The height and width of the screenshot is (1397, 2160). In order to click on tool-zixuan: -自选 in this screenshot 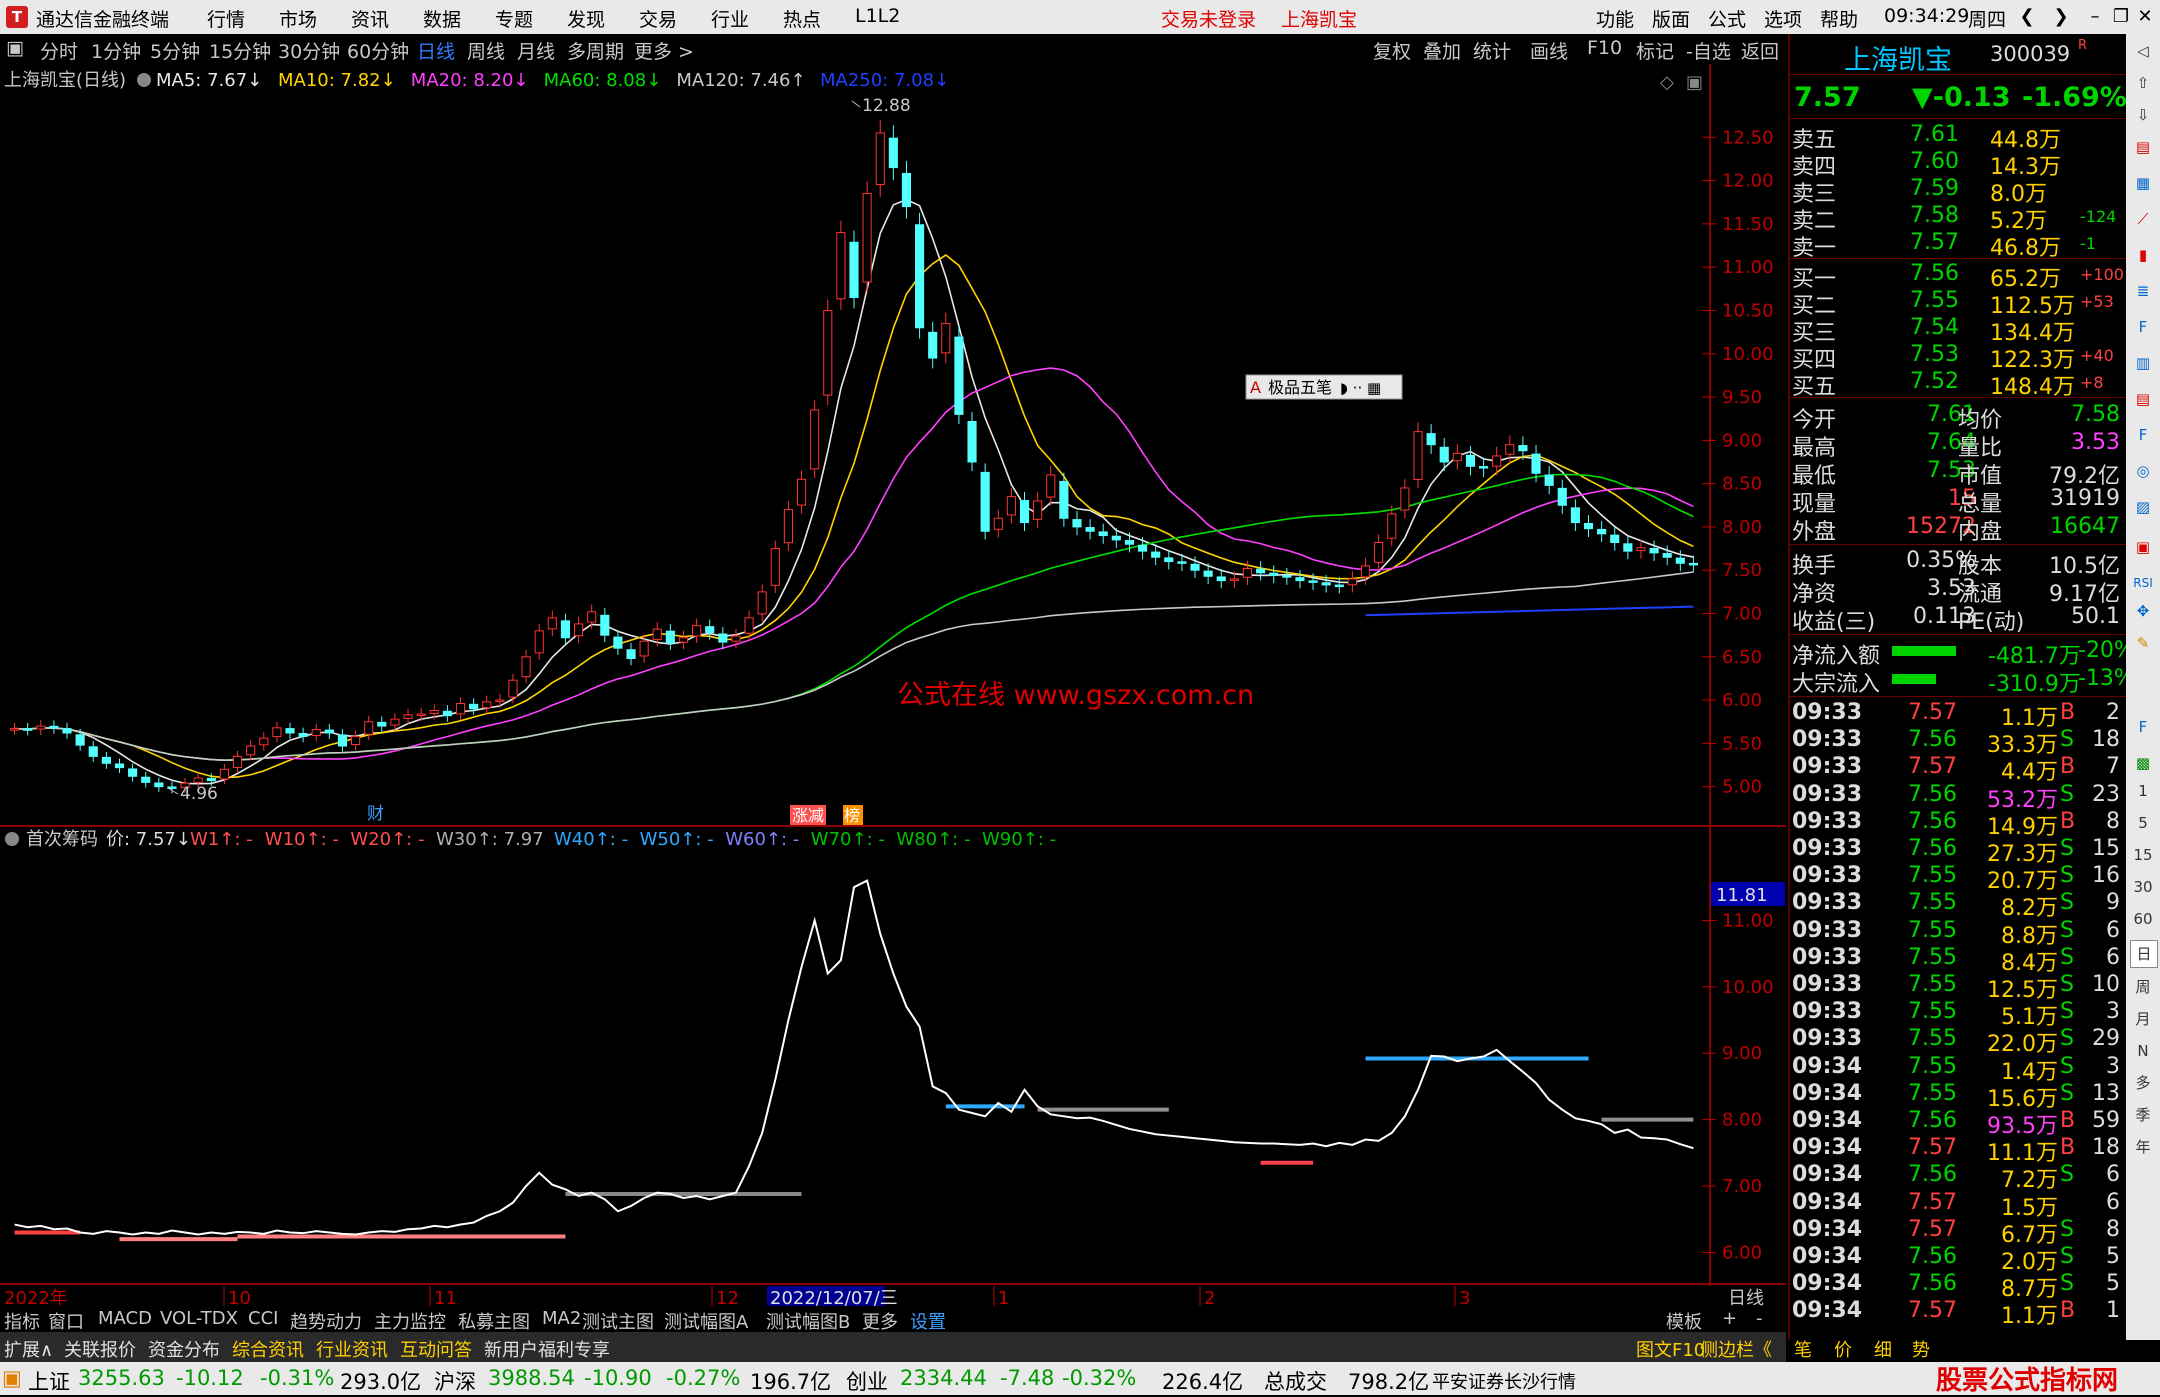, I will do `click(1708, 50)`.